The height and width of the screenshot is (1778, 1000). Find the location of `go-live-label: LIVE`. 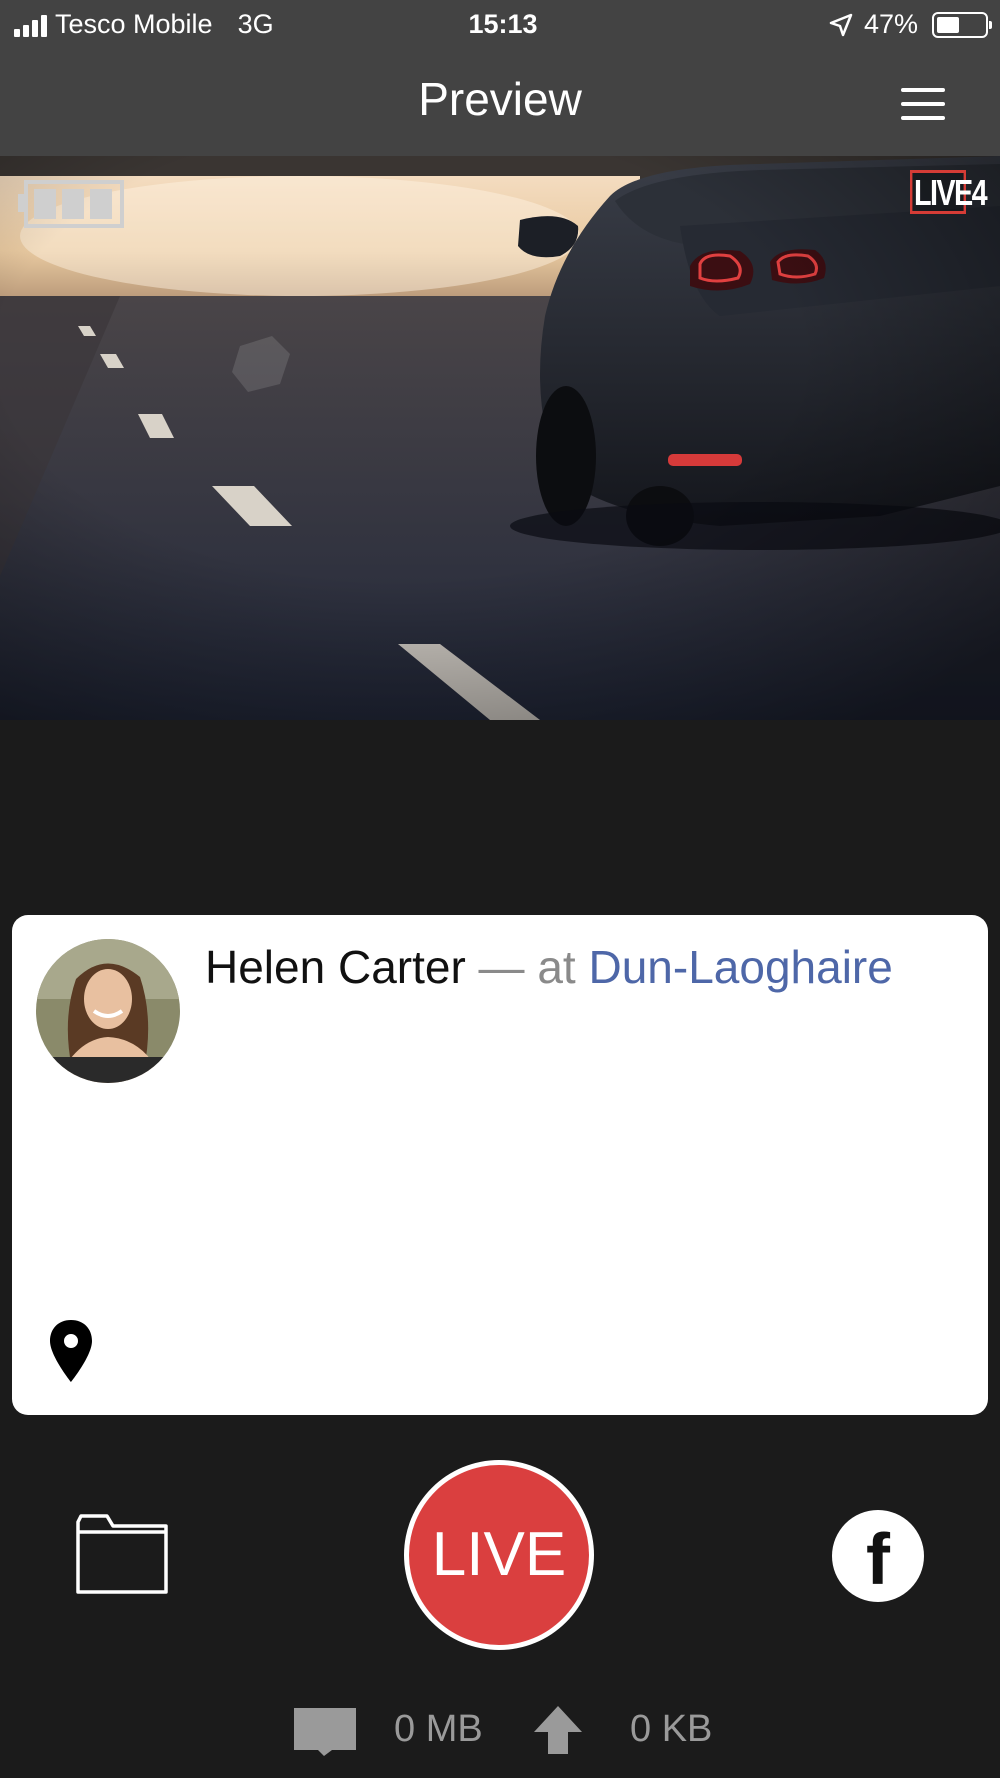

go-live-label: LIVE is located at coordinates (499, 1555).